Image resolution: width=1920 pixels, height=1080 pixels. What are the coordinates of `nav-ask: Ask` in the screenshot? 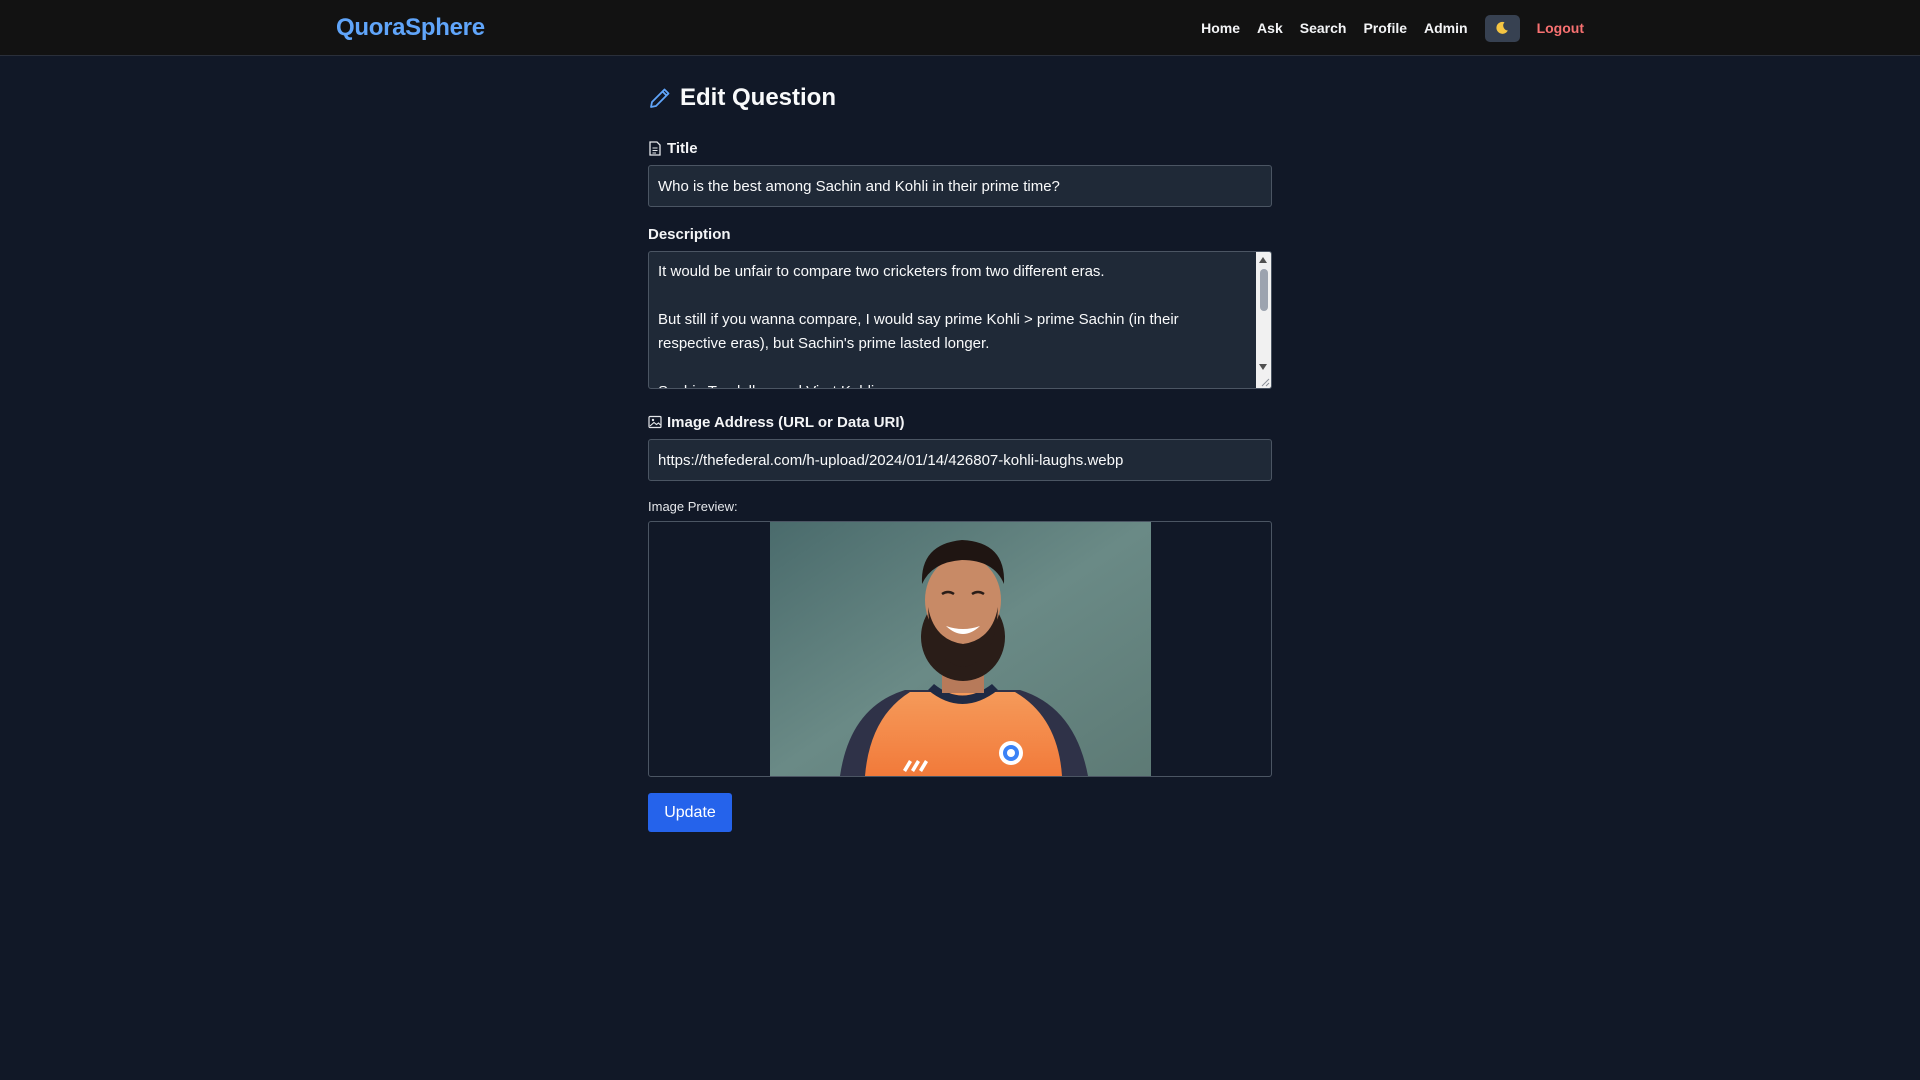 It's located at (1270, 28).